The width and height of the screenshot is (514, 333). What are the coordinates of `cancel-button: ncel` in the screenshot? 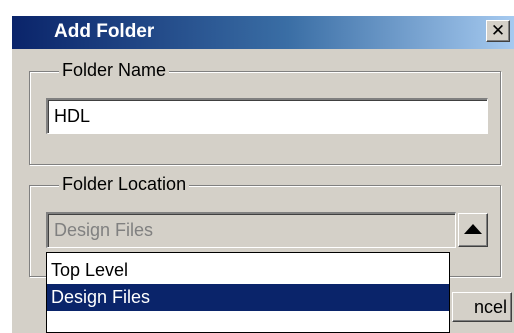 It's located at (482, 307).